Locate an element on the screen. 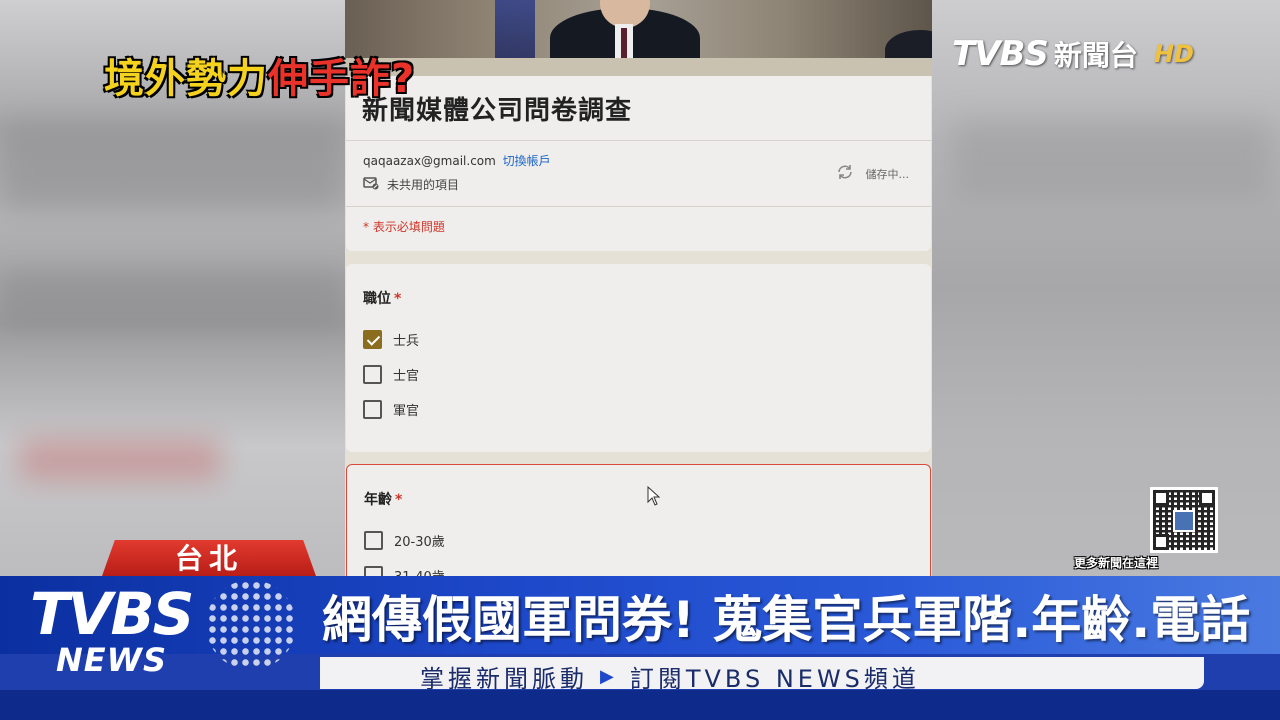  ticker-text: 掌握新聞脈動 ▶ 訂閱TVBS NEWS頻道 is located at coordinates (670, 676).